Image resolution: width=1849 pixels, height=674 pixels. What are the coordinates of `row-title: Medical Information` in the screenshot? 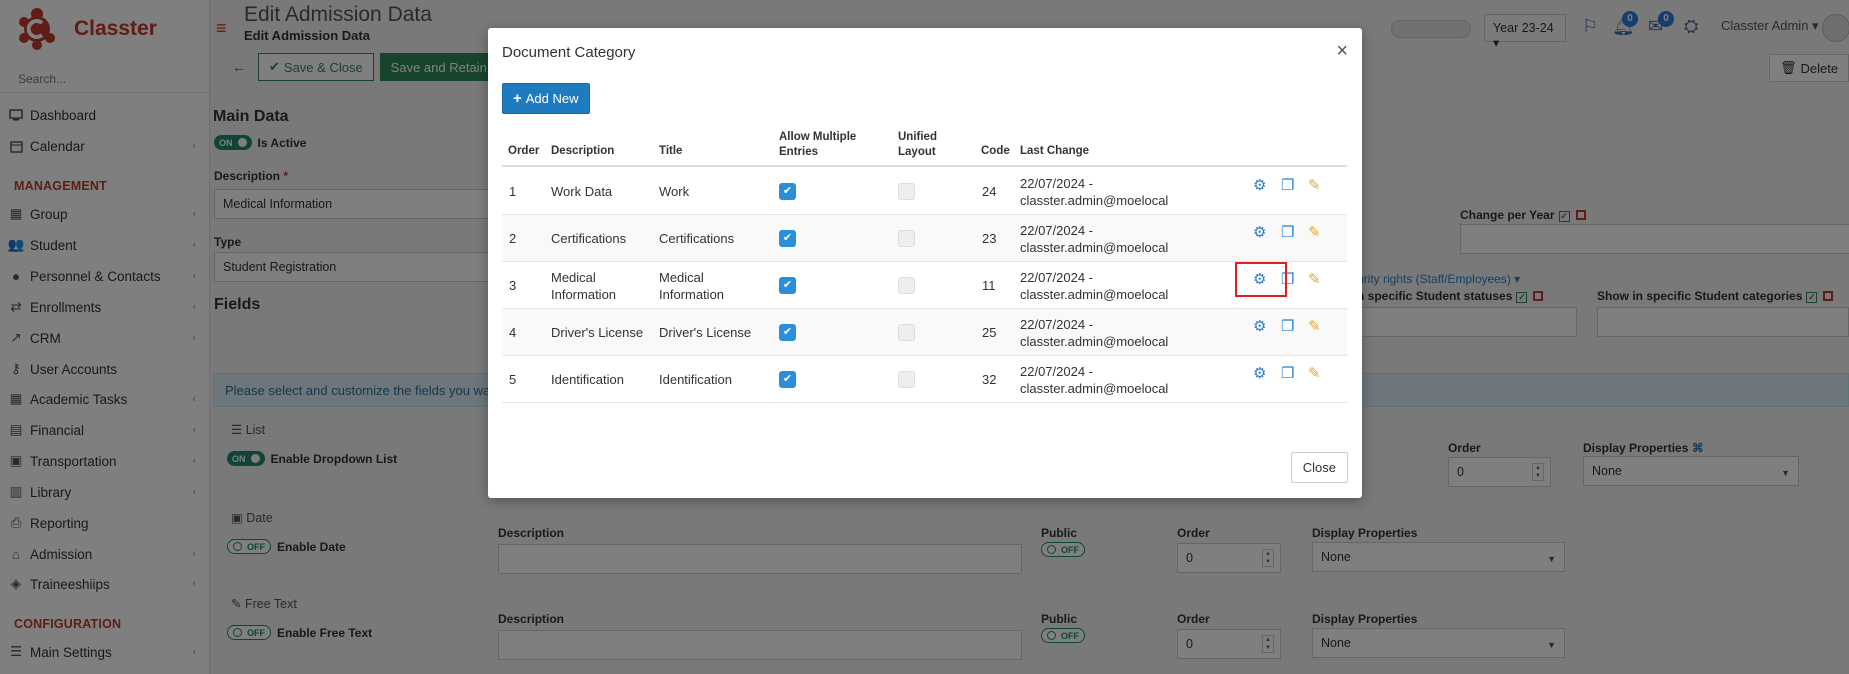 It's located at (691, 286).